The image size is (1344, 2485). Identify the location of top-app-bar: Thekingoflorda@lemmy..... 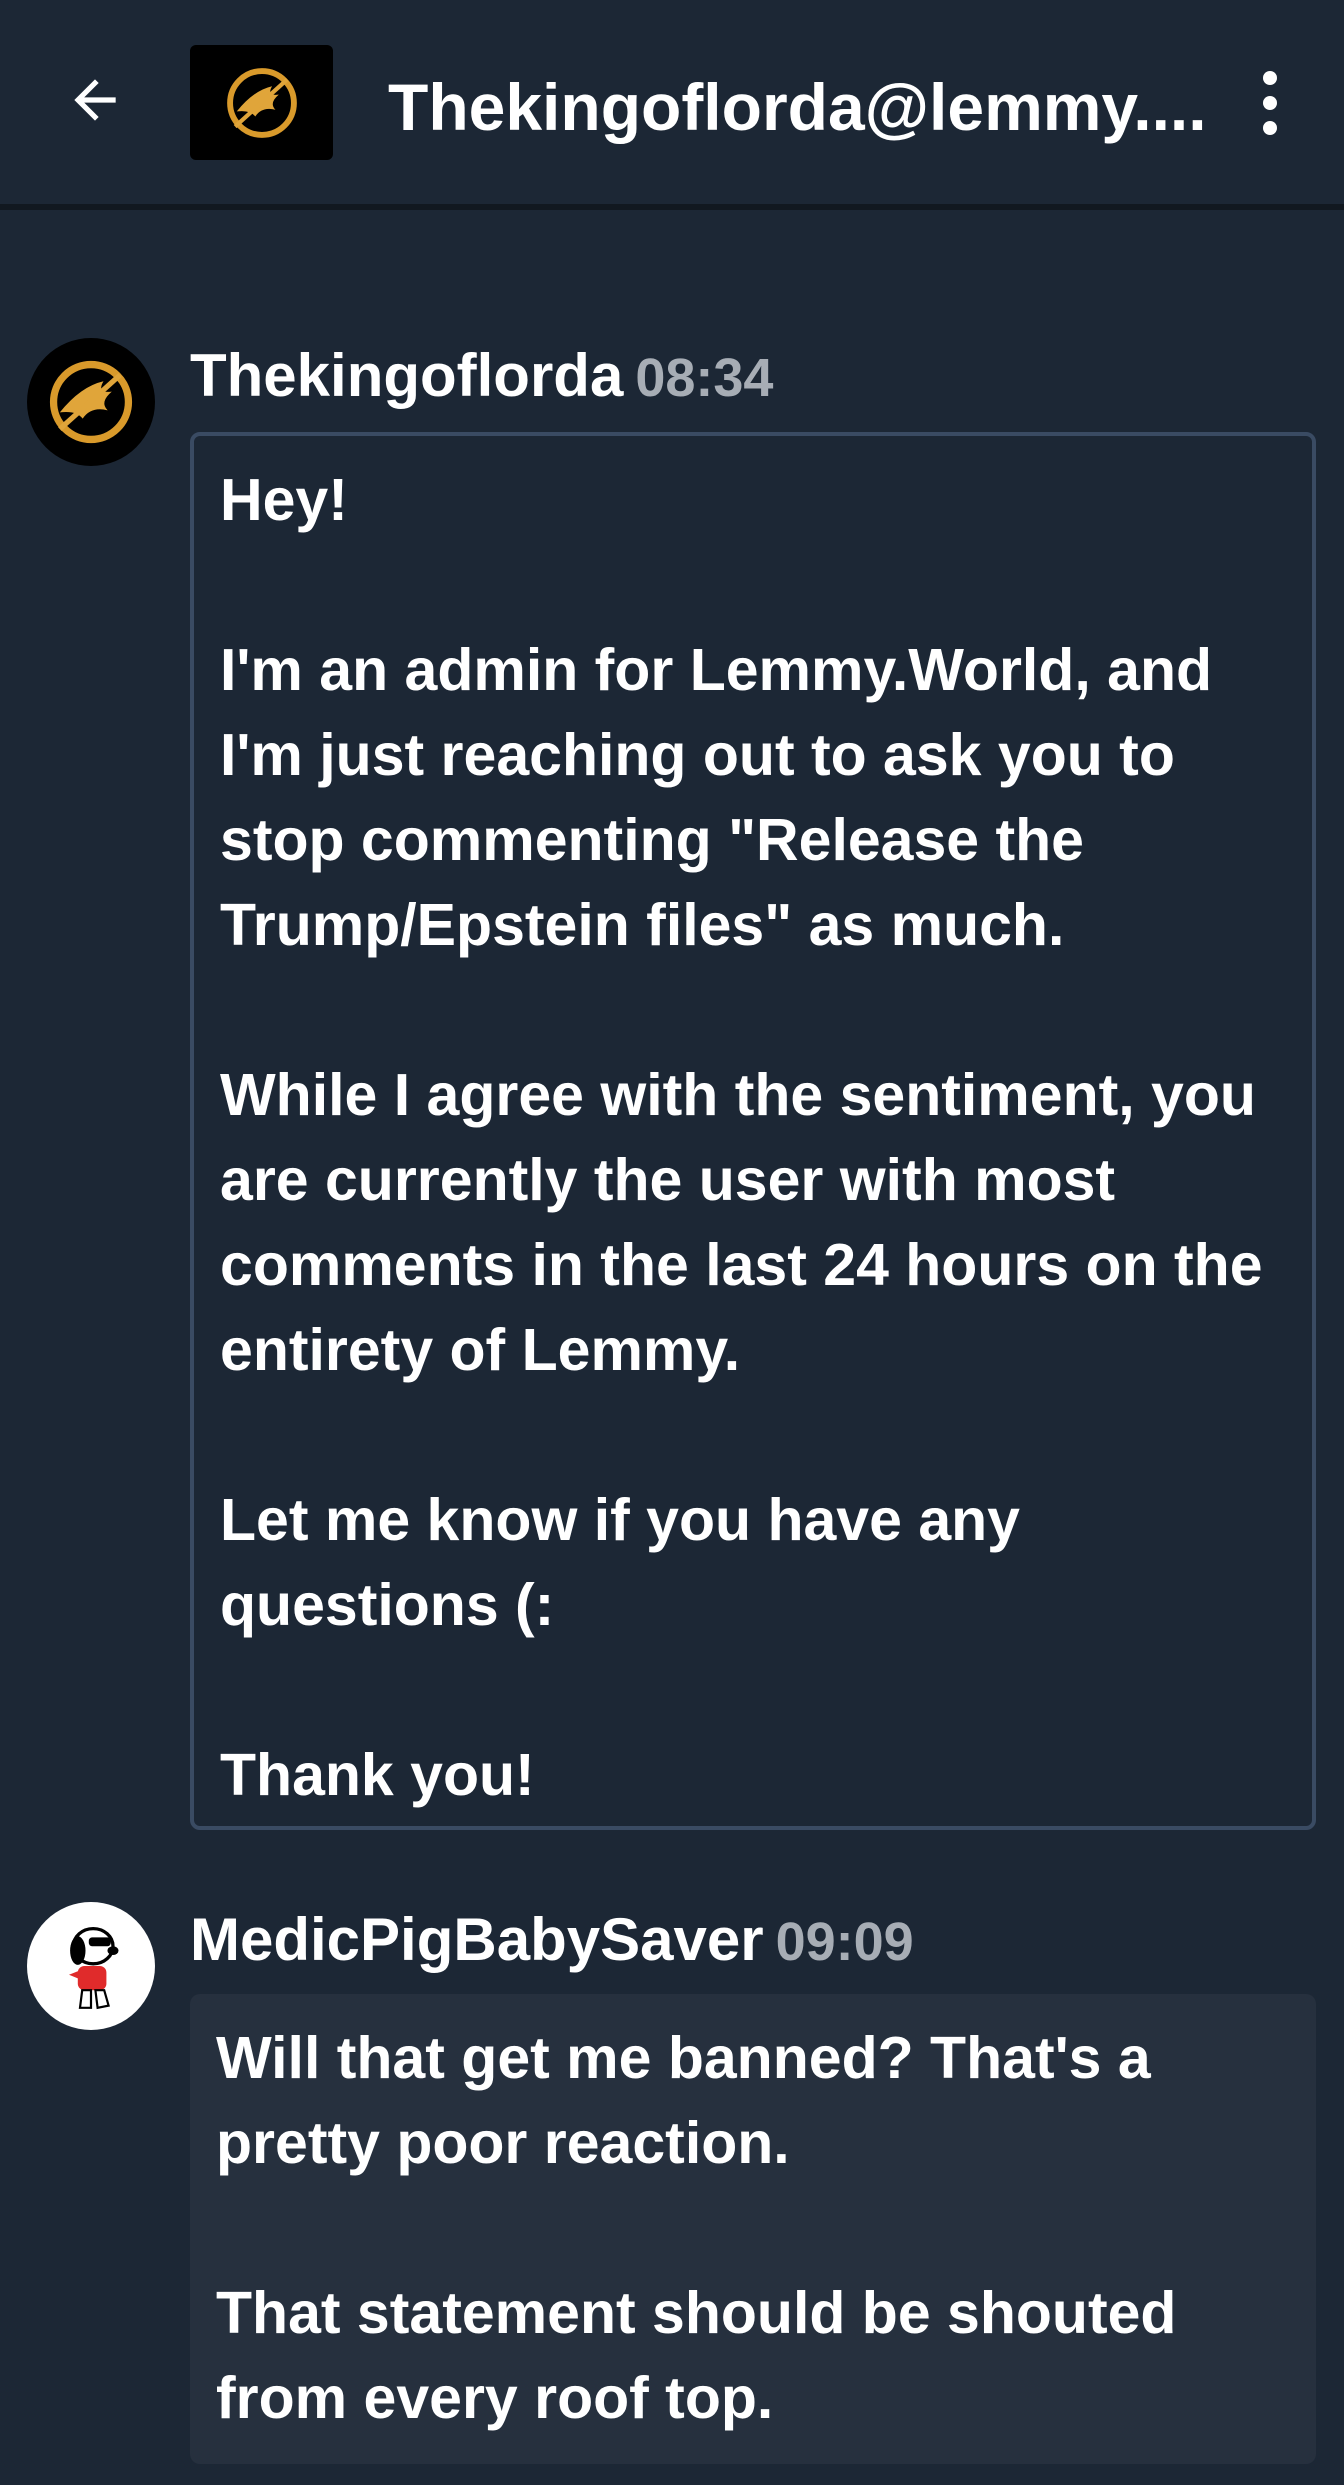
(672, 105).